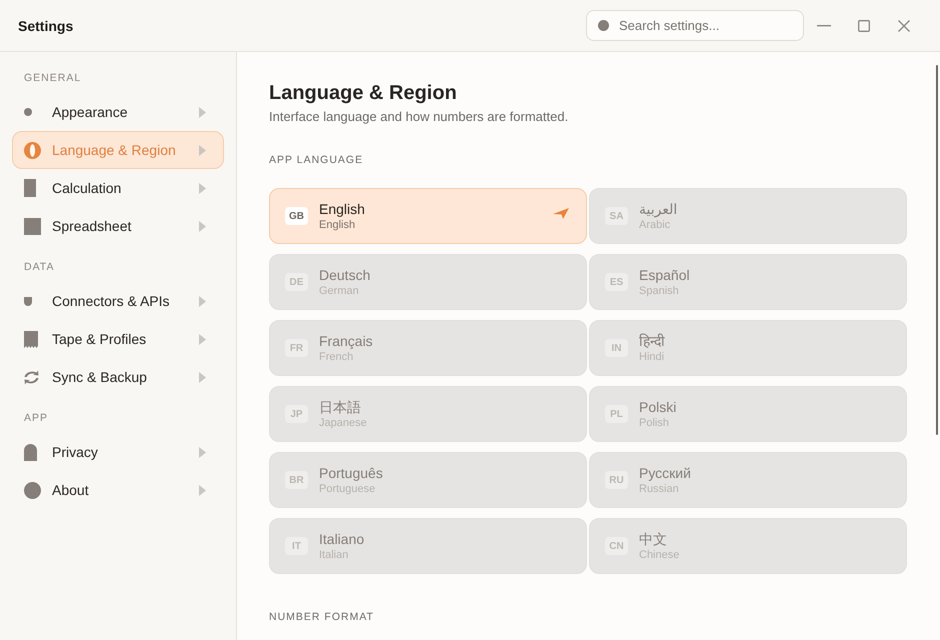 This screenshot has height=640, width=940. What do you see at coordinates (118, 301) in the screenshot?
I see `sidebar-item: Connectors & APIs` at bounding box center [118, 301].